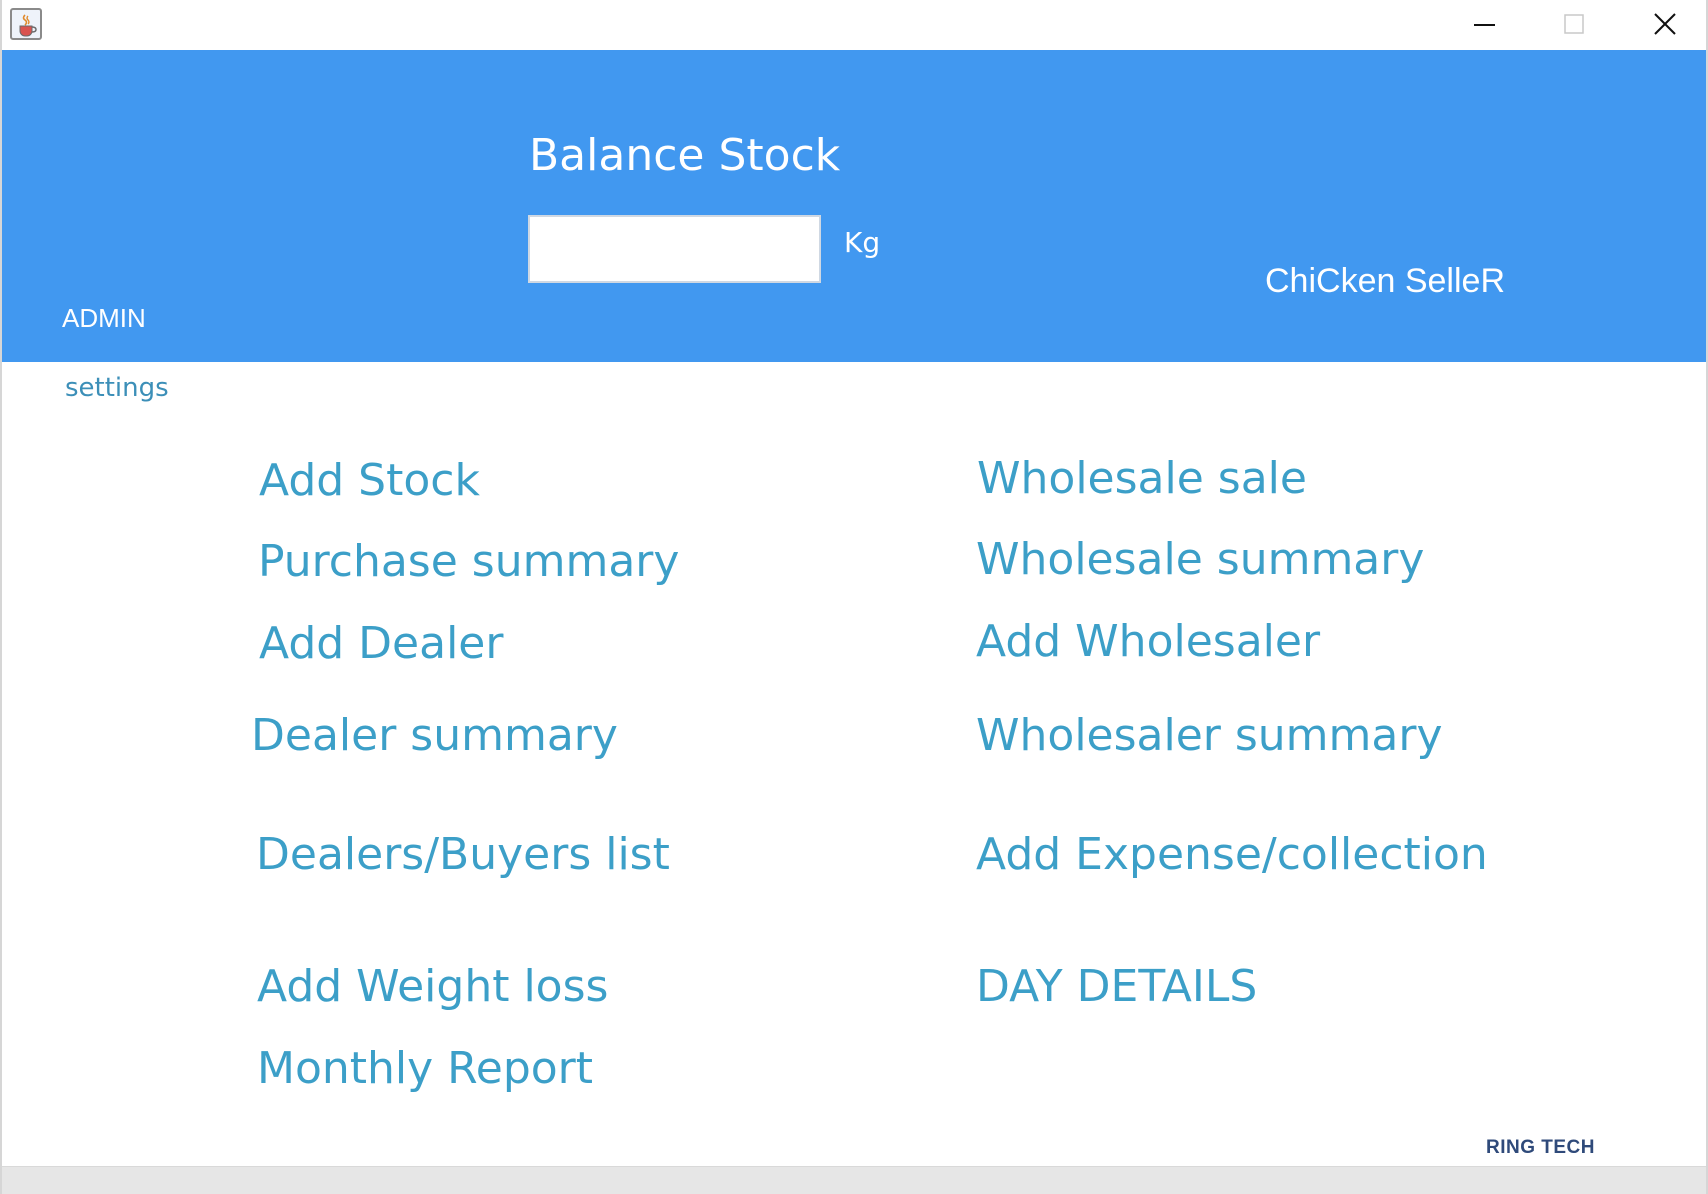 Image resolution: width=1708 pixels, height=1194 pixels. I want to click on close-icon, so click(1665, 24).